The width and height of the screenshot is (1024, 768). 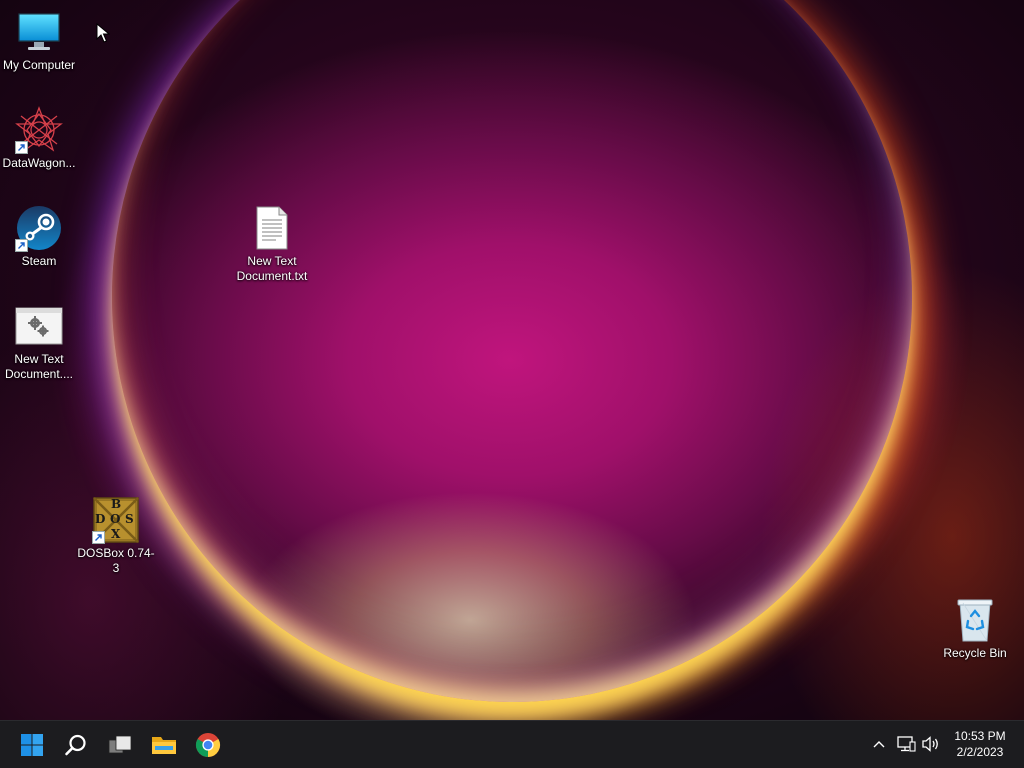 I want to click on file-explorer-button, so click(x=164, y=745).